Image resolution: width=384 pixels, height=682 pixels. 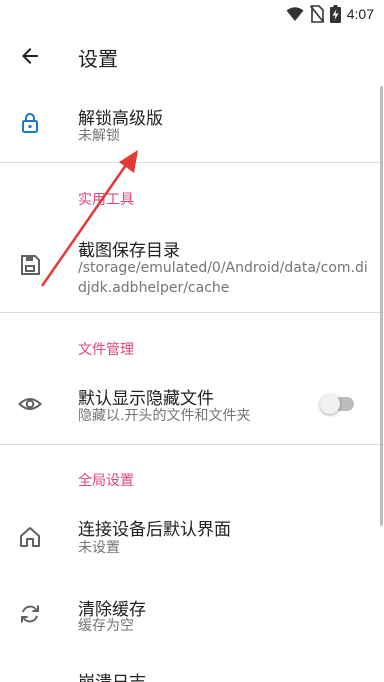 I want to click on show-hidden-files-item: 默认显示隐藏文件 隐藏以.开头的文件和文件夹, so click(x=192, y=408).